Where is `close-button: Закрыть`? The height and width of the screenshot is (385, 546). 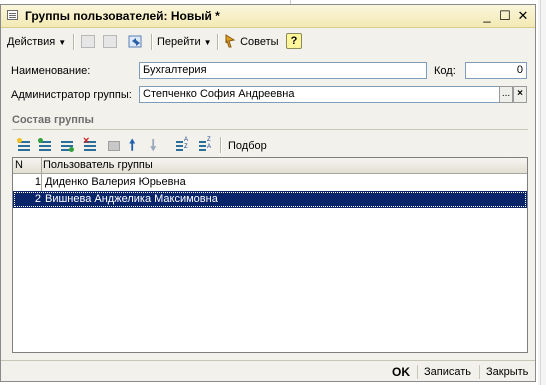 close-button: Закрыть is located at coordinates (507, 372).